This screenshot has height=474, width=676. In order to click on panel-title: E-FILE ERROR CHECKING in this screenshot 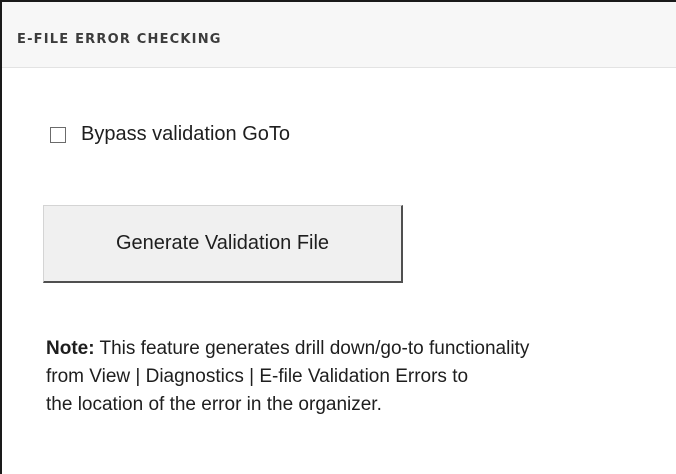, I will do `click(119, 39)`.